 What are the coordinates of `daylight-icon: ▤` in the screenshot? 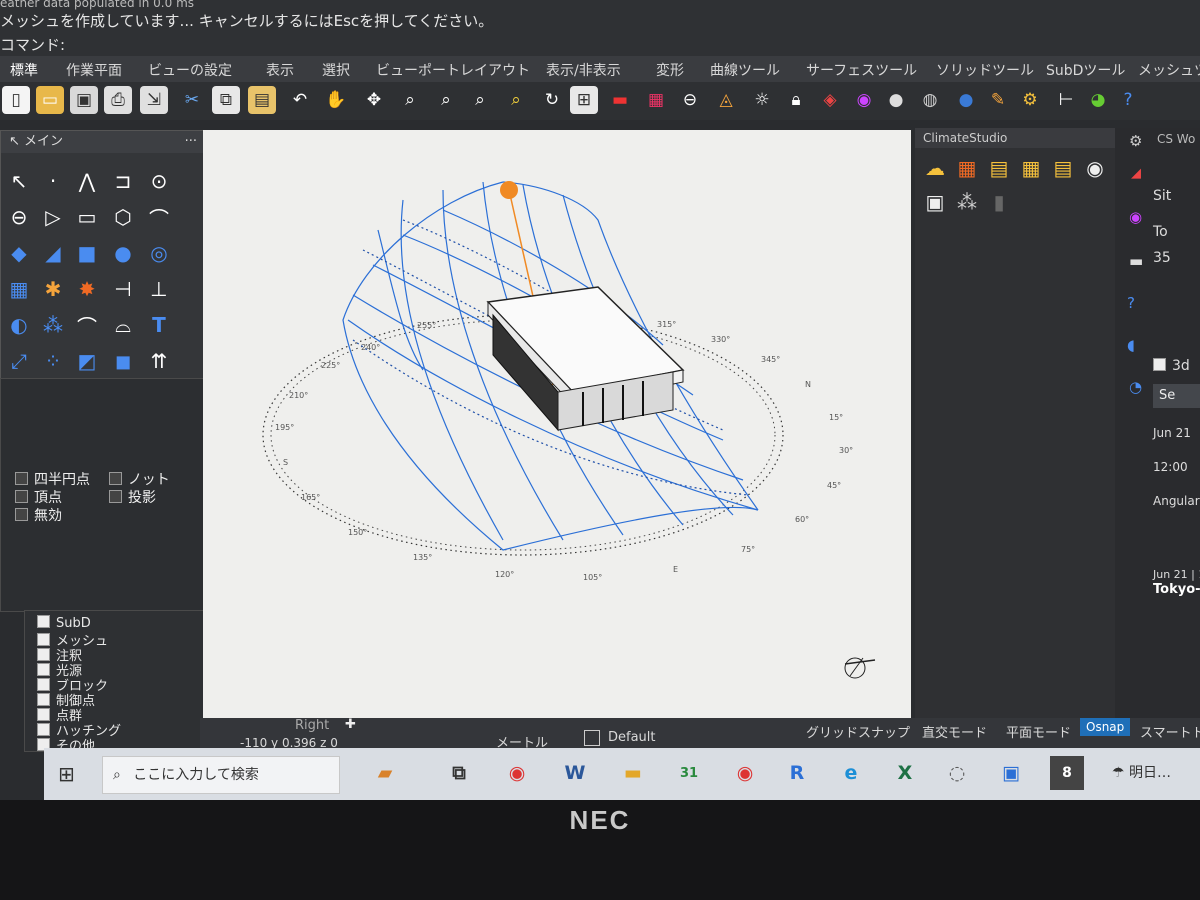 It's located at (999, 168).